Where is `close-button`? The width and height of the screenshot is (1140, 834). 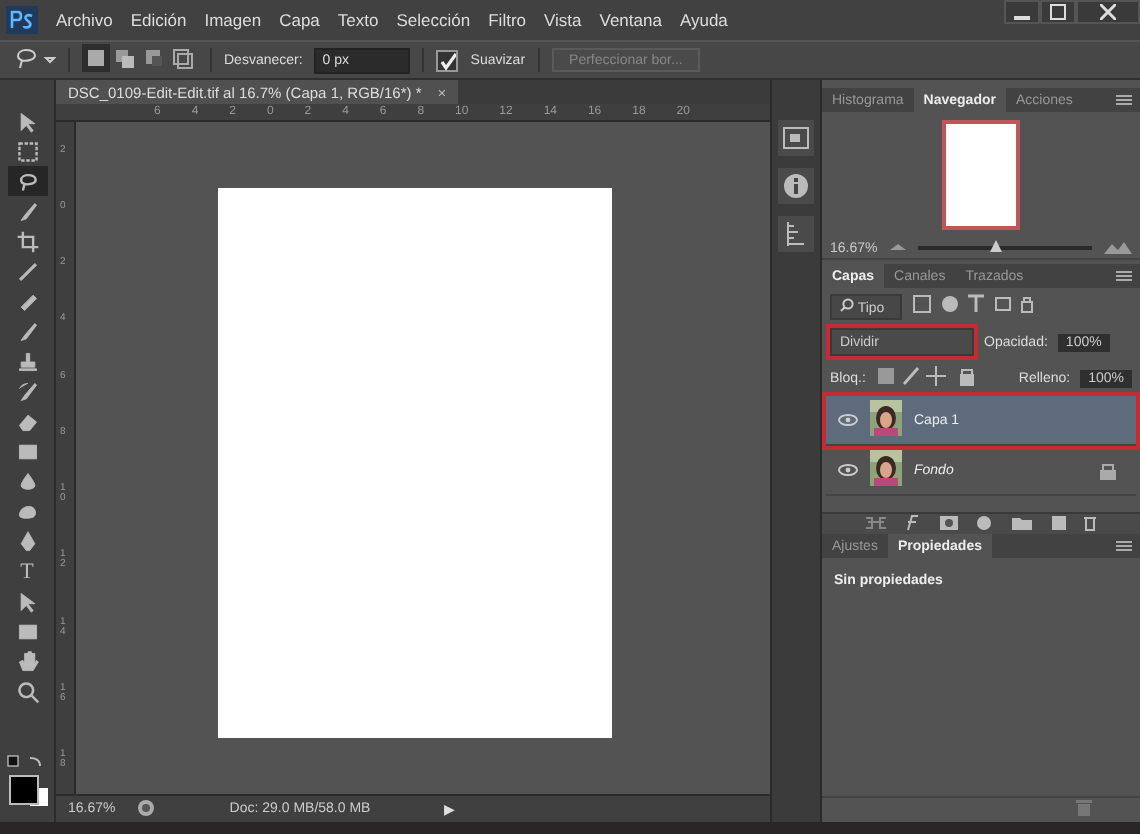
close-button is located at coordinates (1108, 12).